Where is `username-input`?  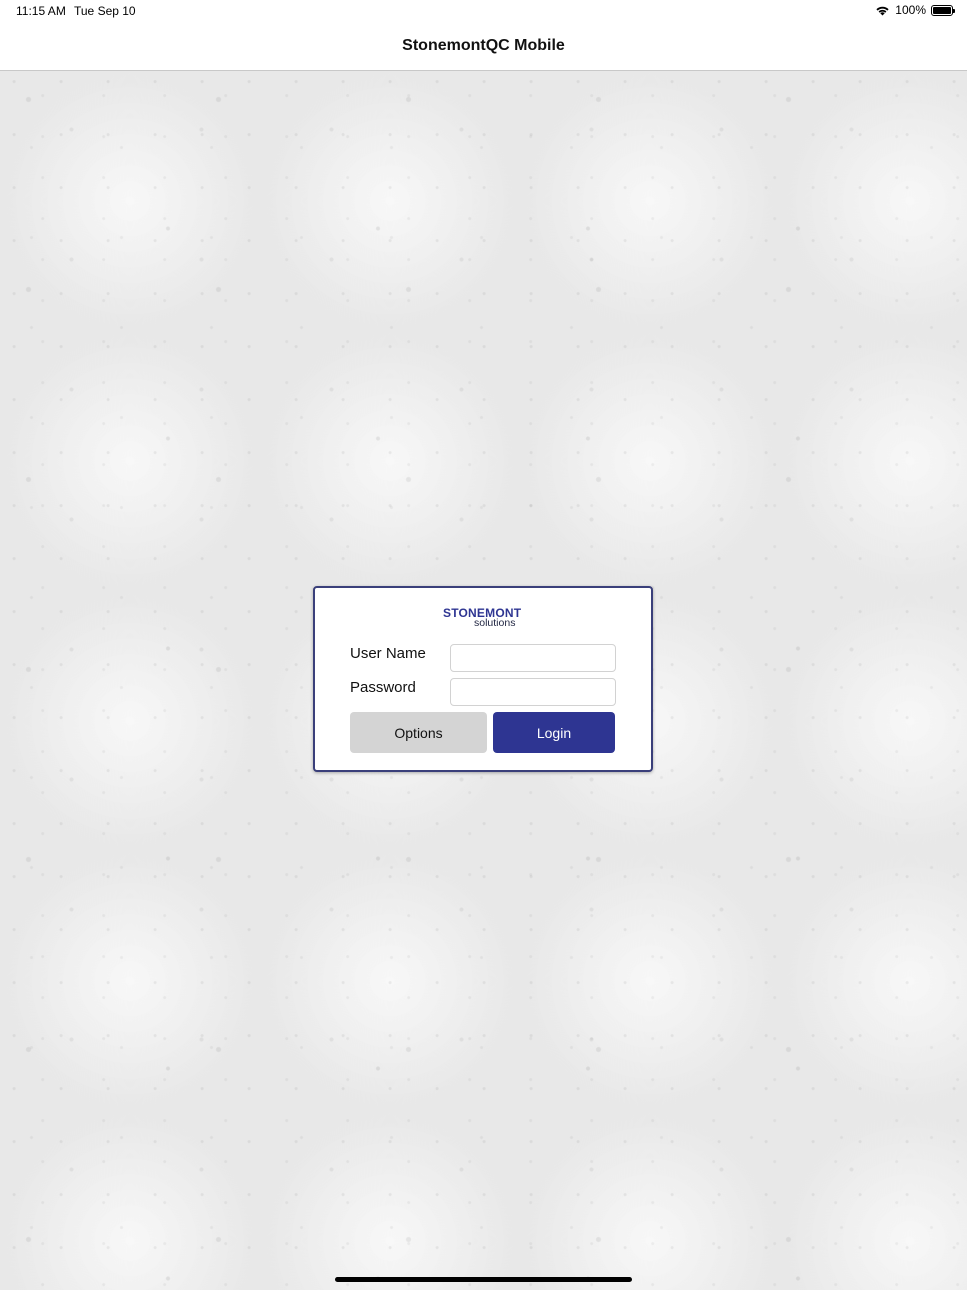 username-input is located at coordinates (533, 658).